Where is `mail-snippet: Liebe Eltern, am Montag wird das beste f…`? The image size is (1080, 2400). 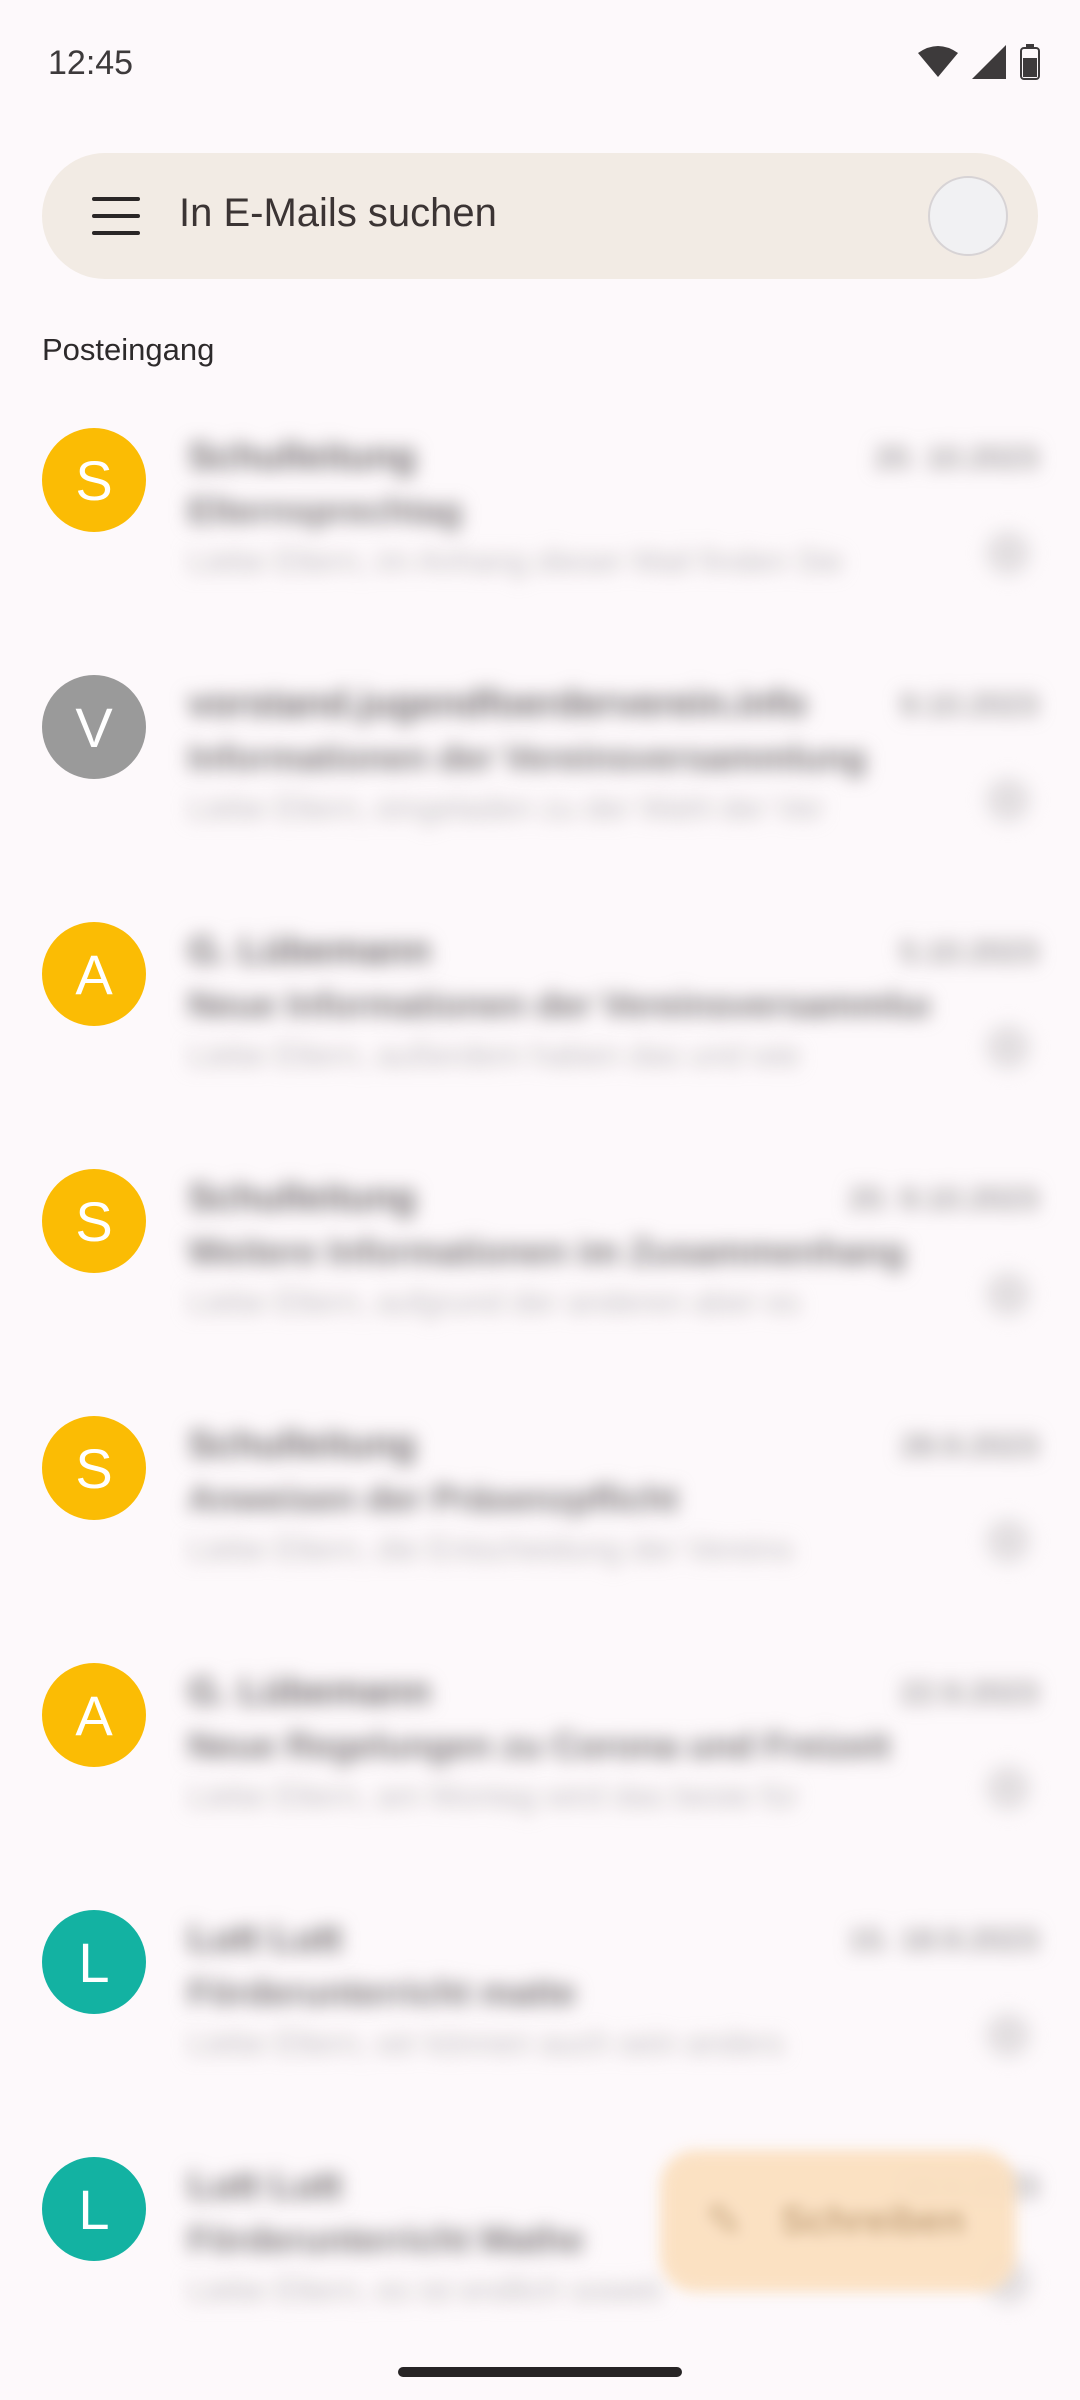
mail-snippet: Liebe Eltern, am Montag wird das beste f… is located at coordinates (493, 1796).